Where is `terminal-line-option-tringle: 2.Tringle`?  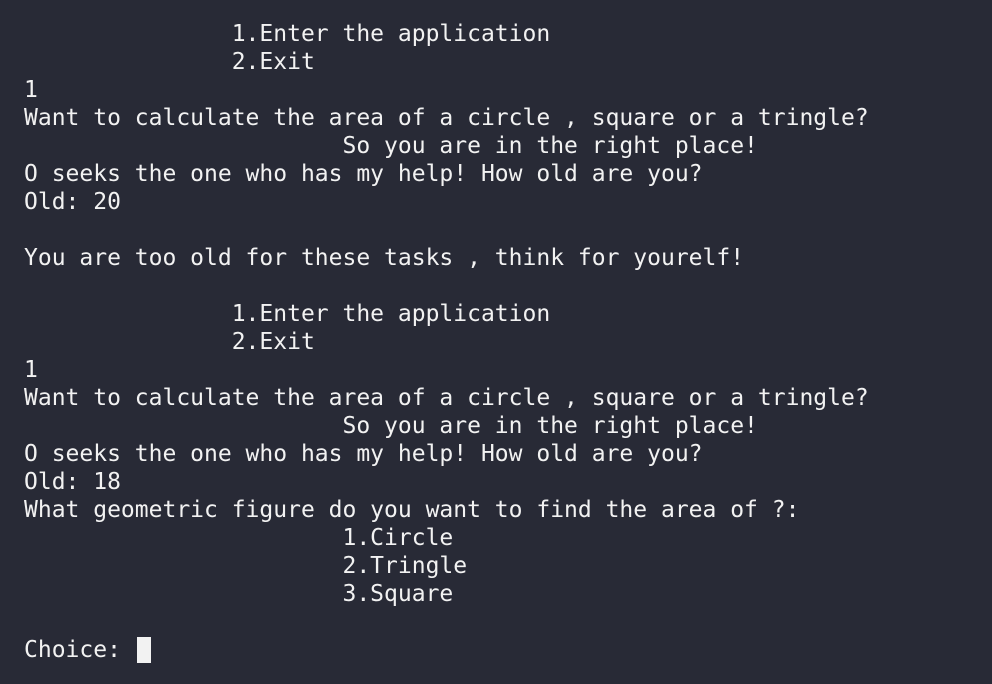 terminal-line-option-tringle: 2.Tringle is located at coordinates (246, 566).